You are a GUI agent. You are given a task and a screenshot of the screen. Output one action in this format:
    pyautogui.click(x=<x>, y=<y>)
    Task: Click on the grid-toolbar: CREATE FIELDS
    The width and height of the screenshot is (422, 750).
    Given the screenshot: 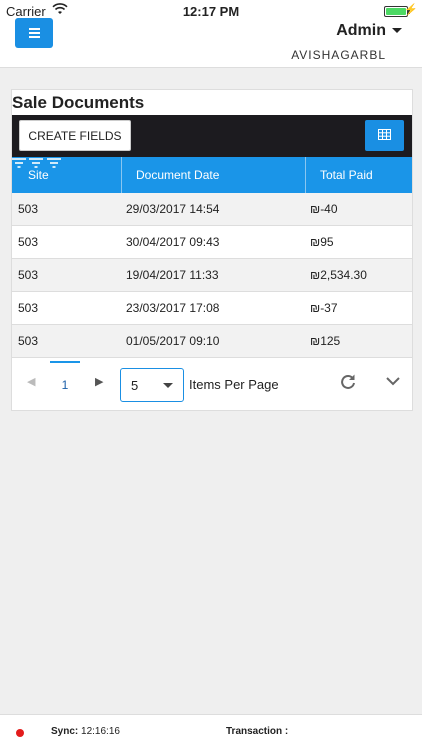 What is the action you would take?
    pyautogui.click(x=212, y=136)
    